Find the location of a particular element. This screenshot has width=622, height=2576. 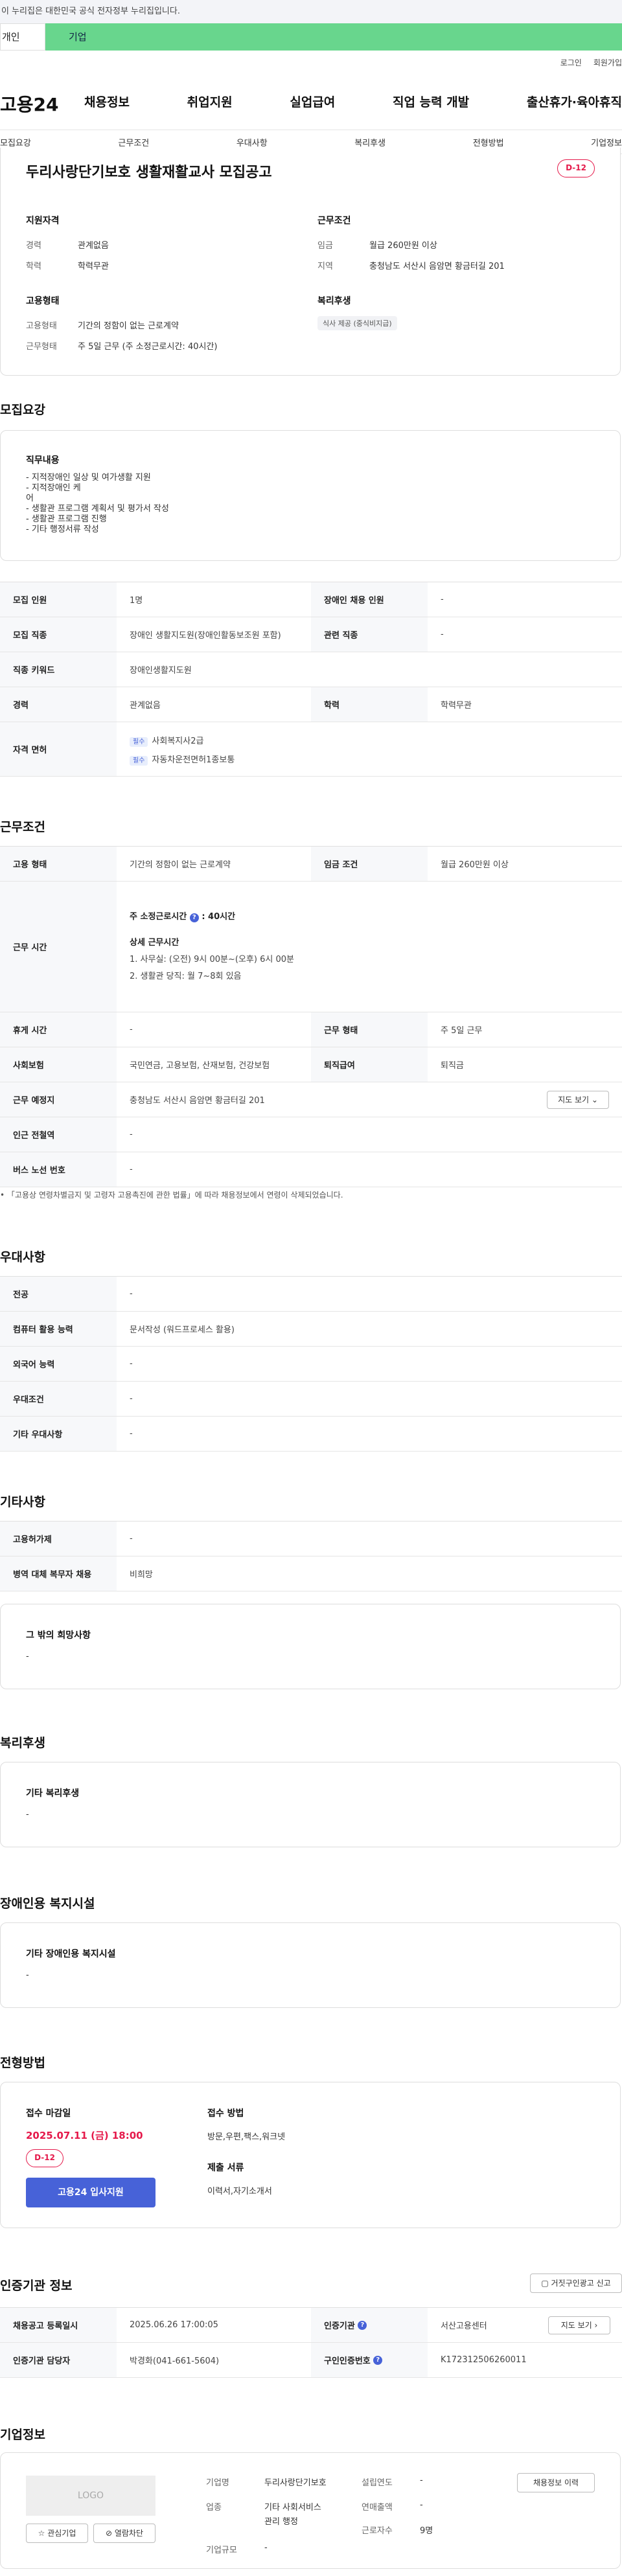

hiring-history-button: 채용정보 이력 is located at coordinates (556, 2482).